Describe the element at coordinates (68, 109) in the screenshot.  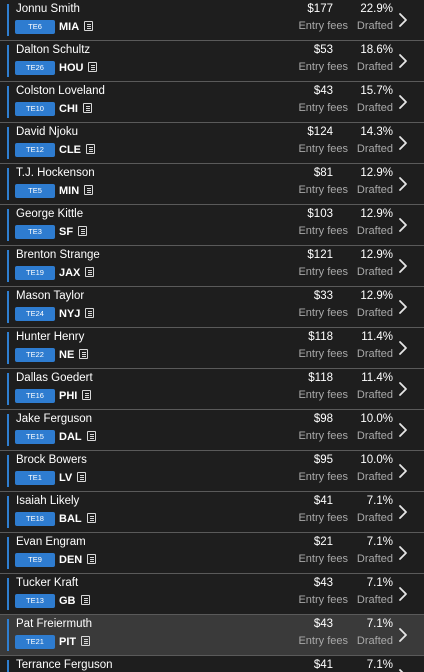
I see `team-abbreviation: CHI` at that location.